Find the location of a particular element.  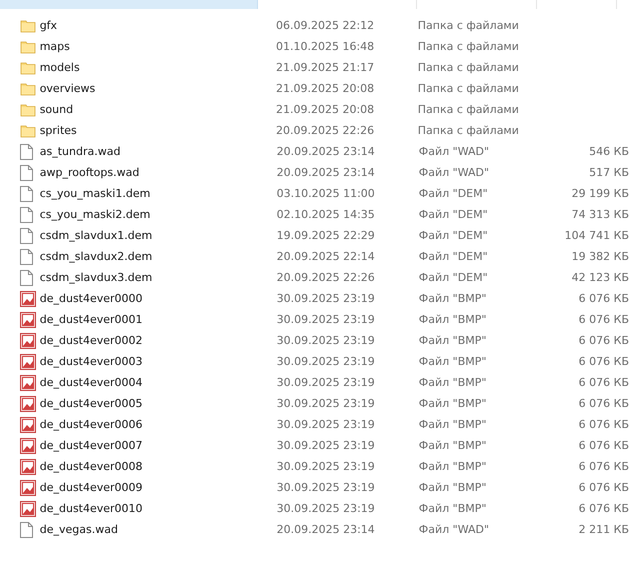

file-name: sprites is located at coordinates (158, 130).